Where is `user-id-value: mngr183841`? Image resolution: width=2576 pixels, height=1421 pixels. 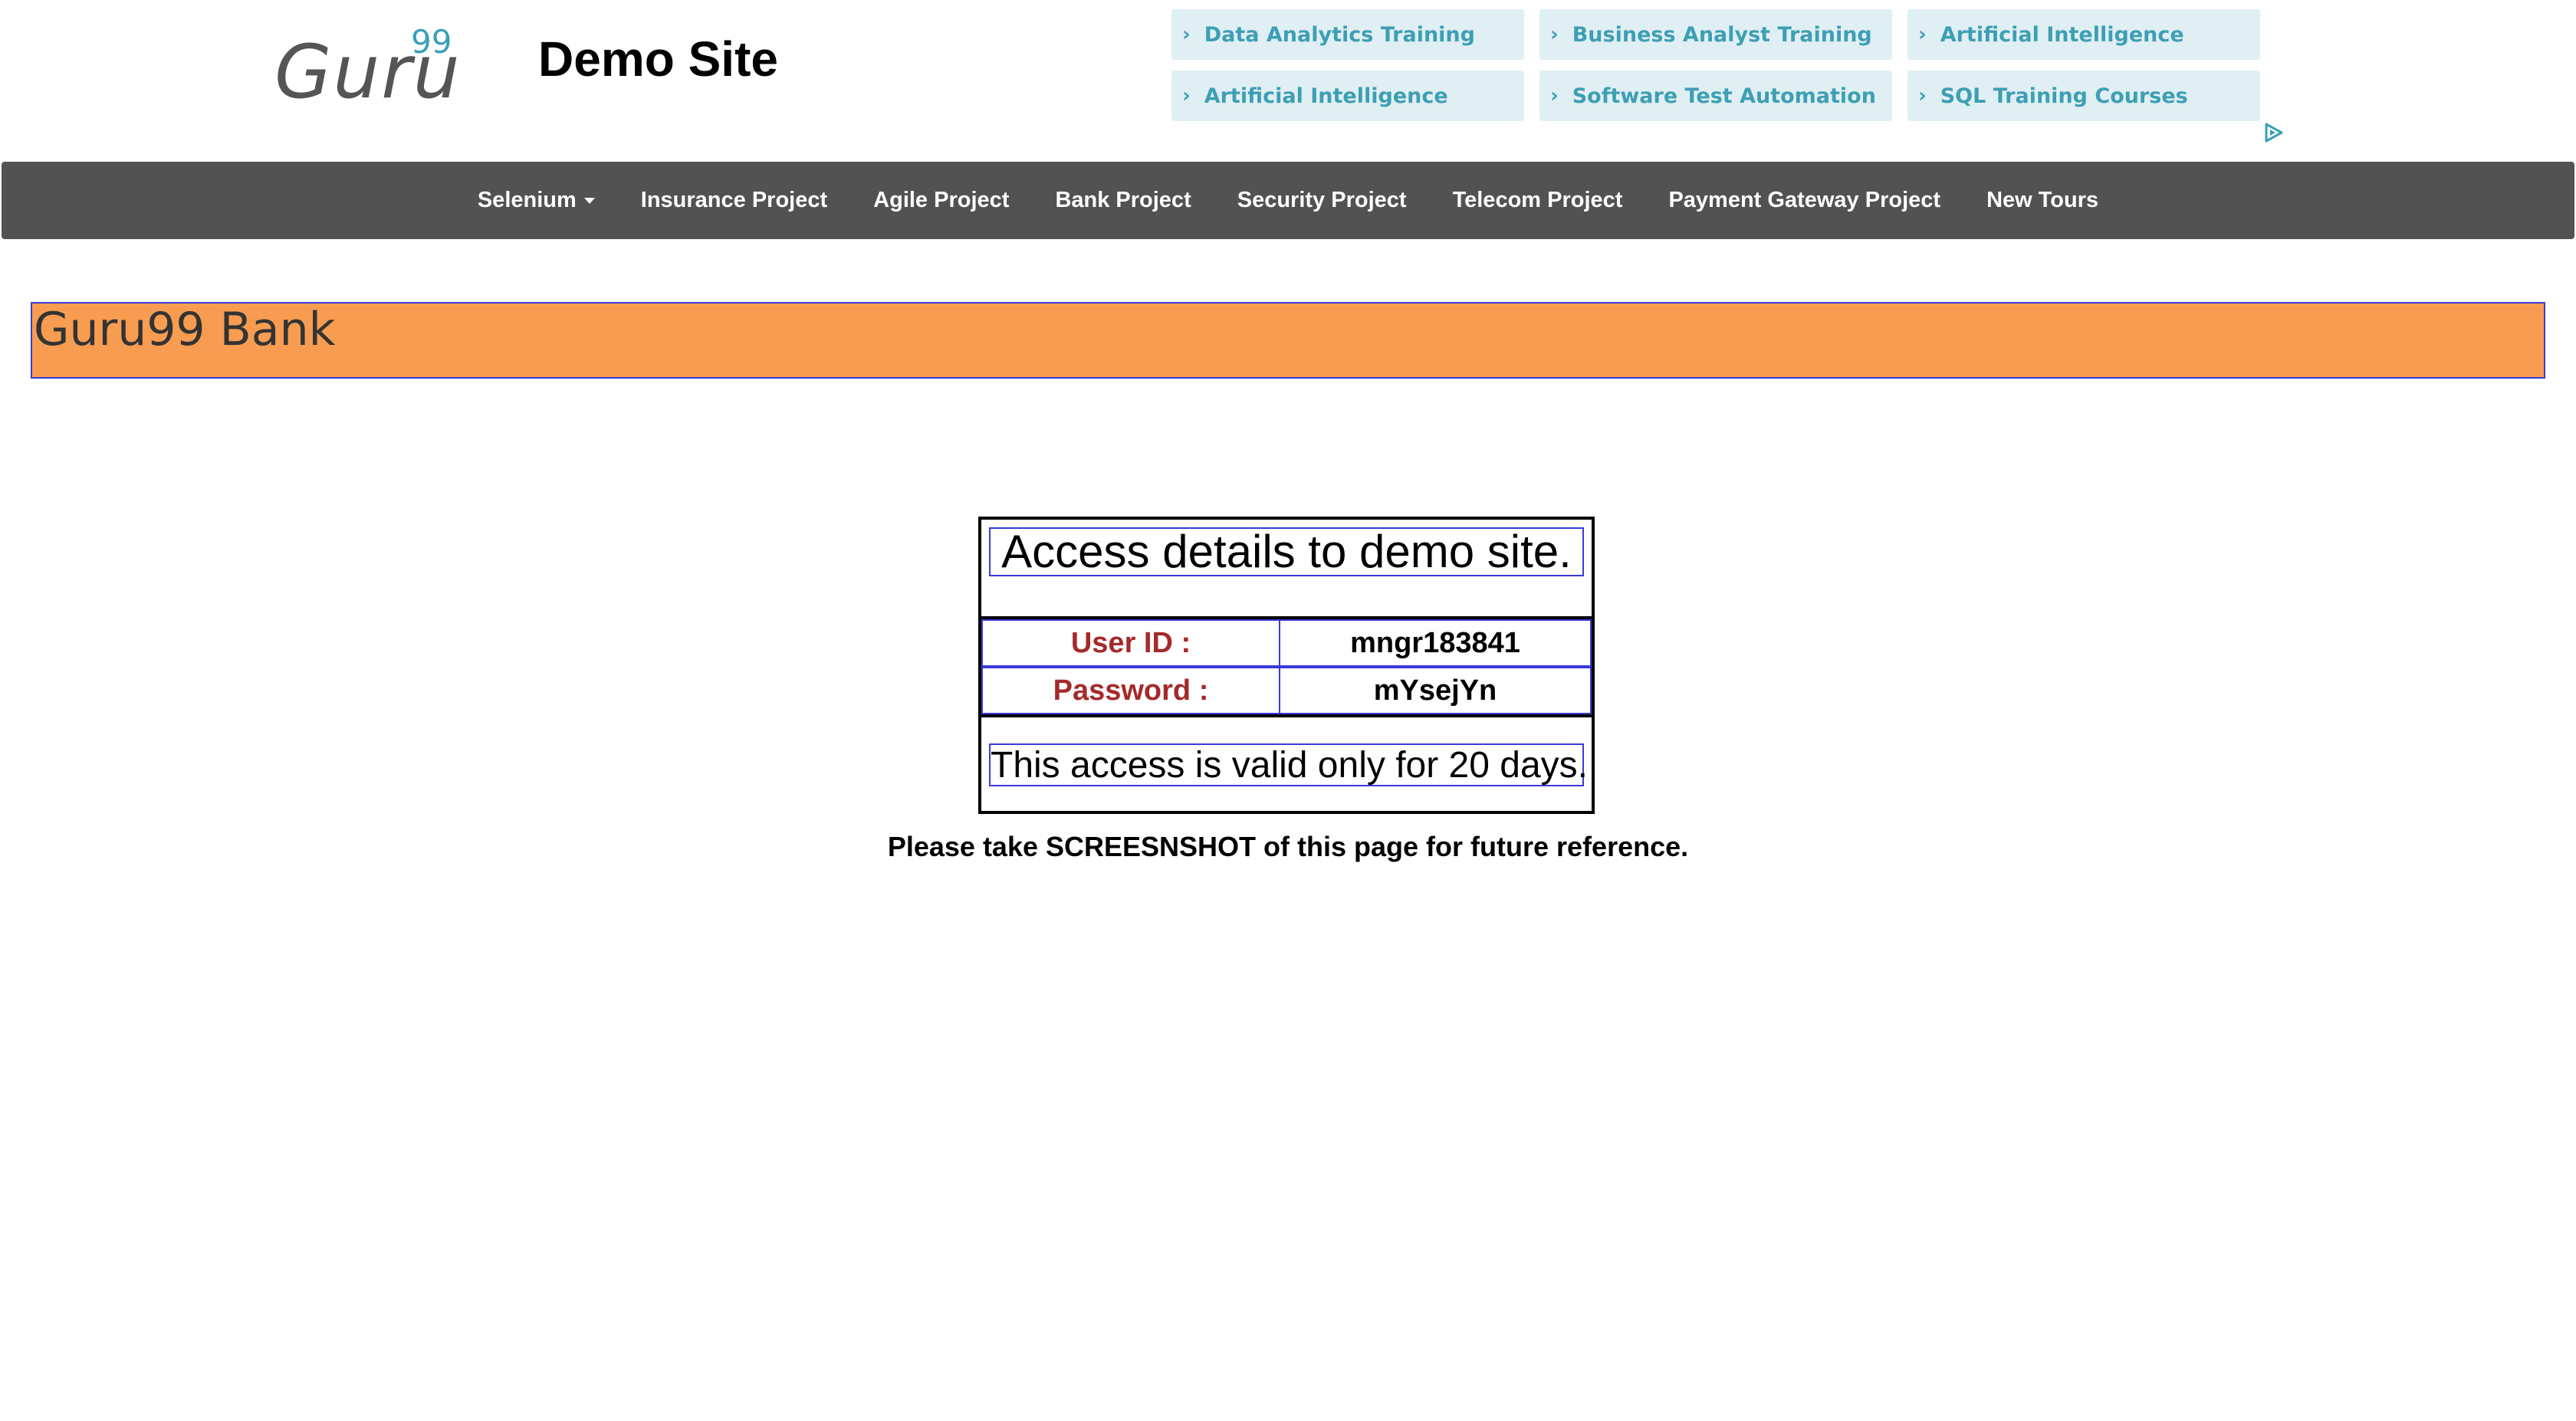
user-id-value: mngr183841 is located at coordinates (1435, 642).